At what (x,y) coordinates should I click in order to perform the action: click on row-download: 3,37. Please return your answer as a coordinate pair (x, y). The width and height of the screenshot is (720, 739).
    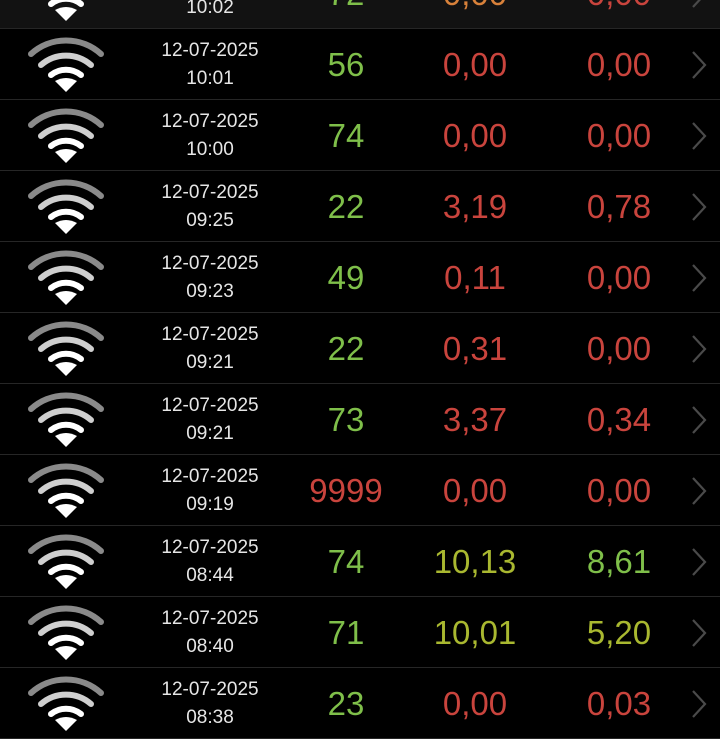
    Looking at the image, I should click on (475, 419).